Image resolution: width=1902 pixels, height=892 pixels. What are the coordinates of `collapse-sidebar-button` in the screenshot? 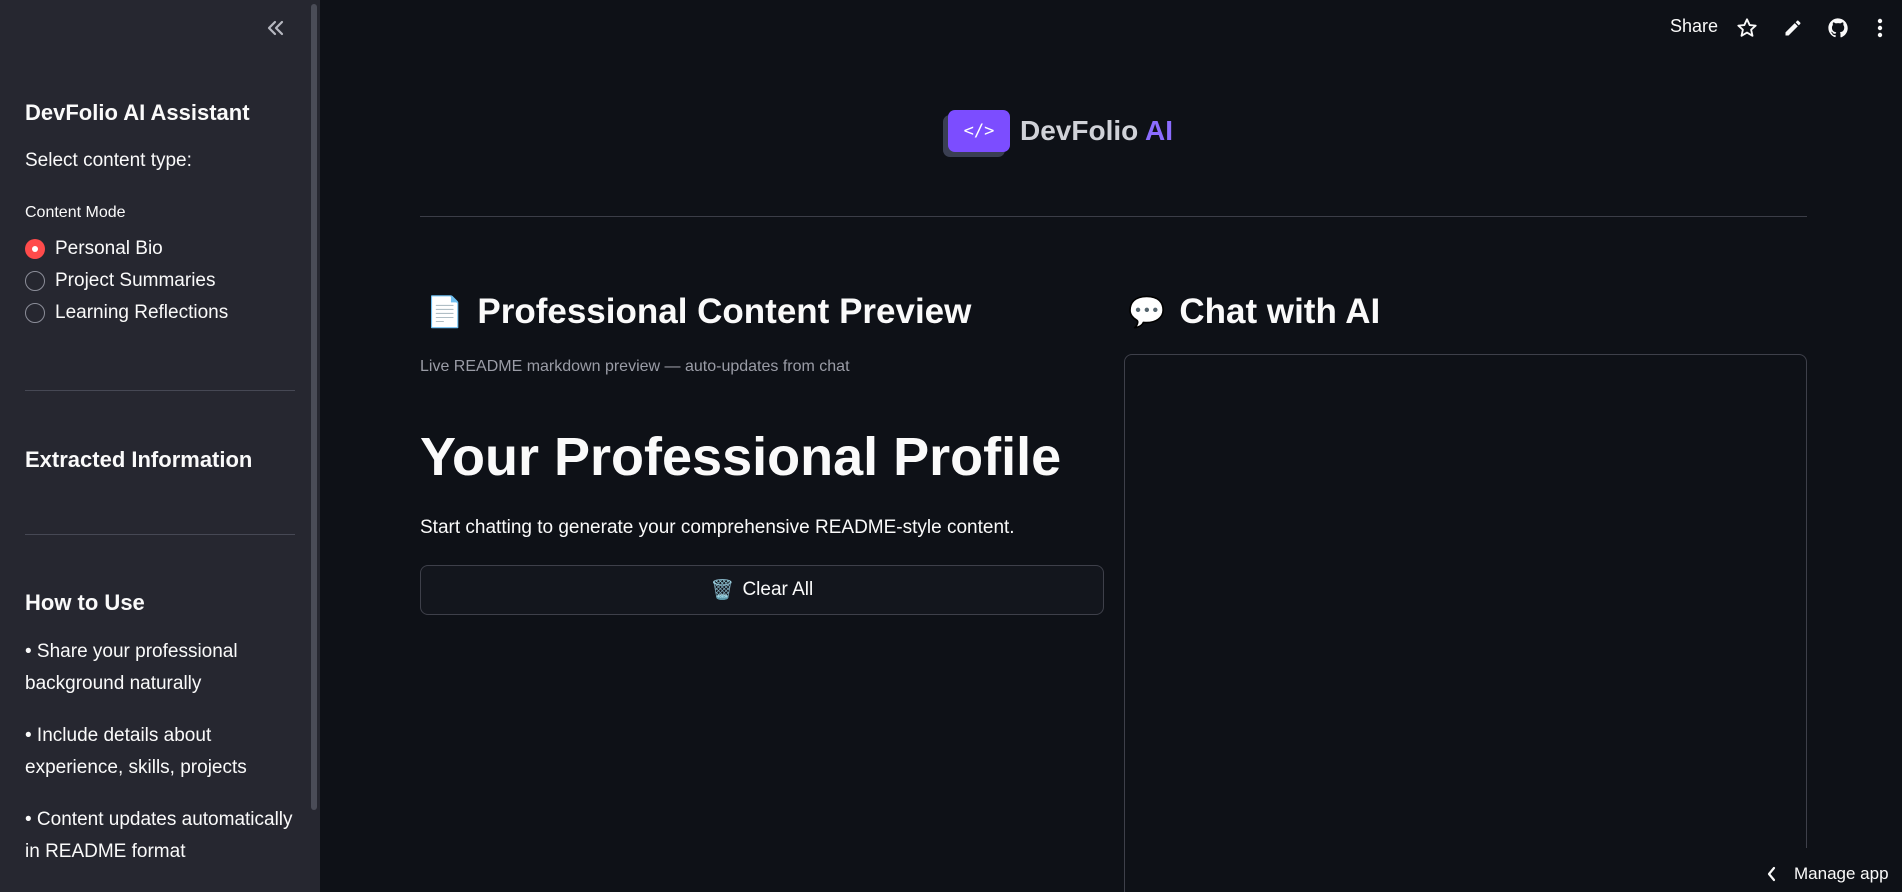 It's located at (275, 28).